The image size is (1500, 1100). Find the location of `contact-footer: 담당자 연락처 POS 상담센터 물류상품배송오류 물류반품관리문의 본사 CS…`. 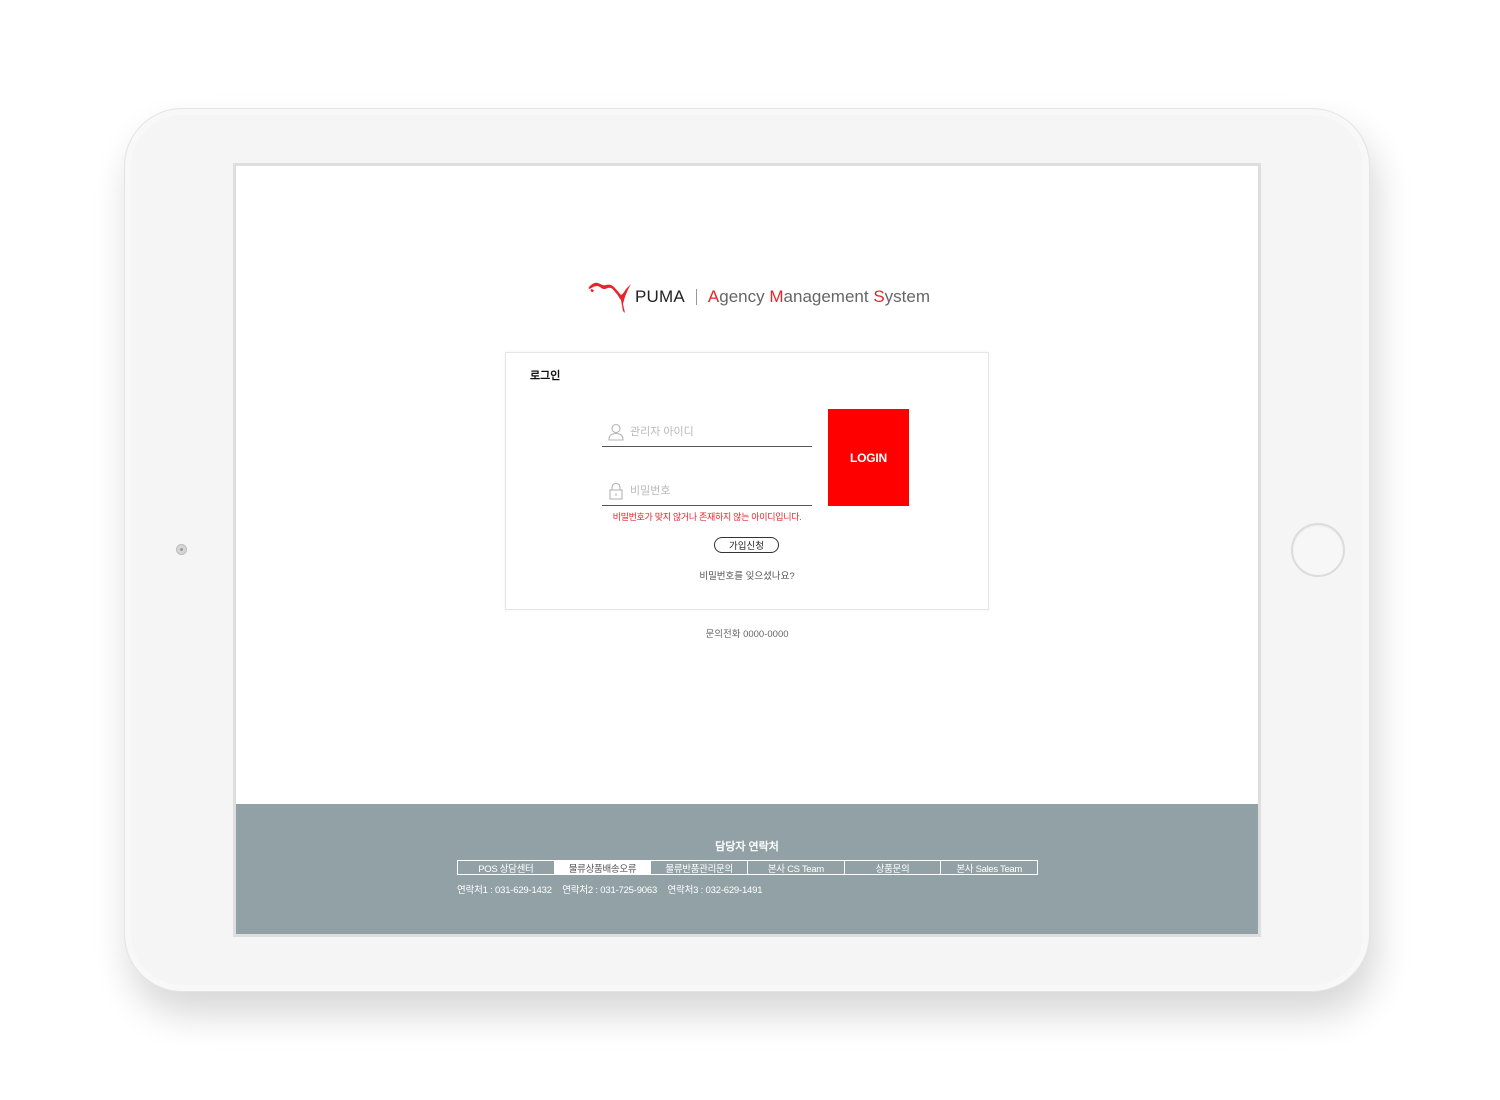

contact-footer: 담당자 연락처 POS 상담센터 물류상품배송오류 물류반품관리문의 본사 CS… is located at coordinates (747, 869).